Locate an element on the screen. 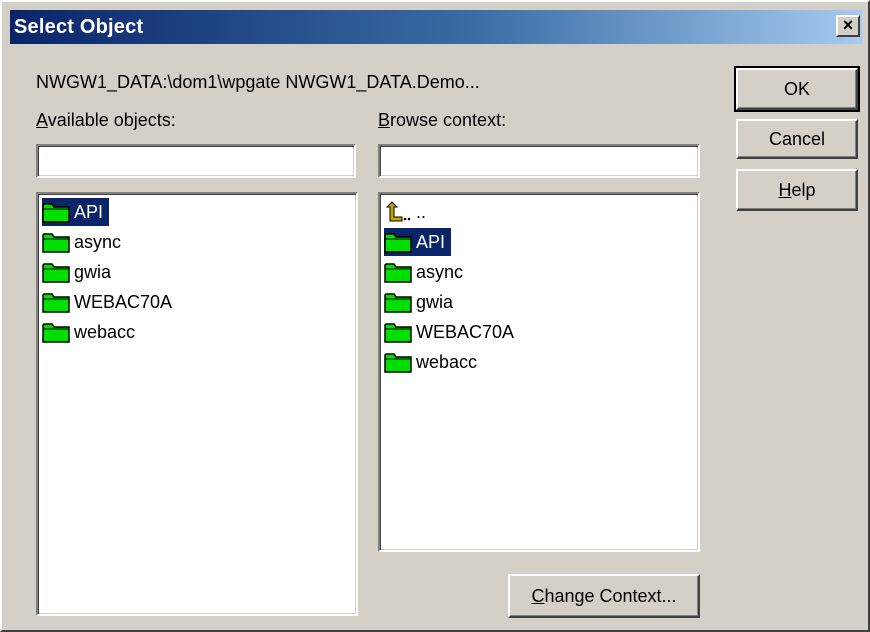  browse-filter-field is located at coordinates (539, 161).